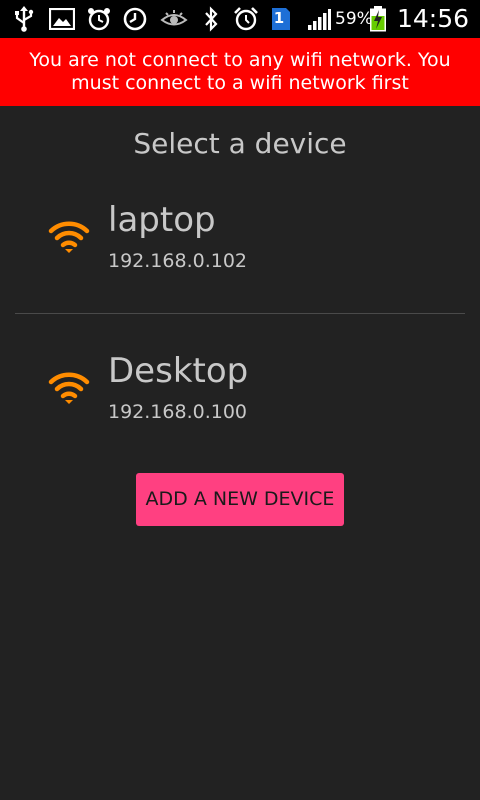 Image resolution: width=480 pixels, height=800 pixels. What do you see at coordinates (240, 143) in the screenshot?
I see `page-title: Select a device` at bounding box center [240, 143].